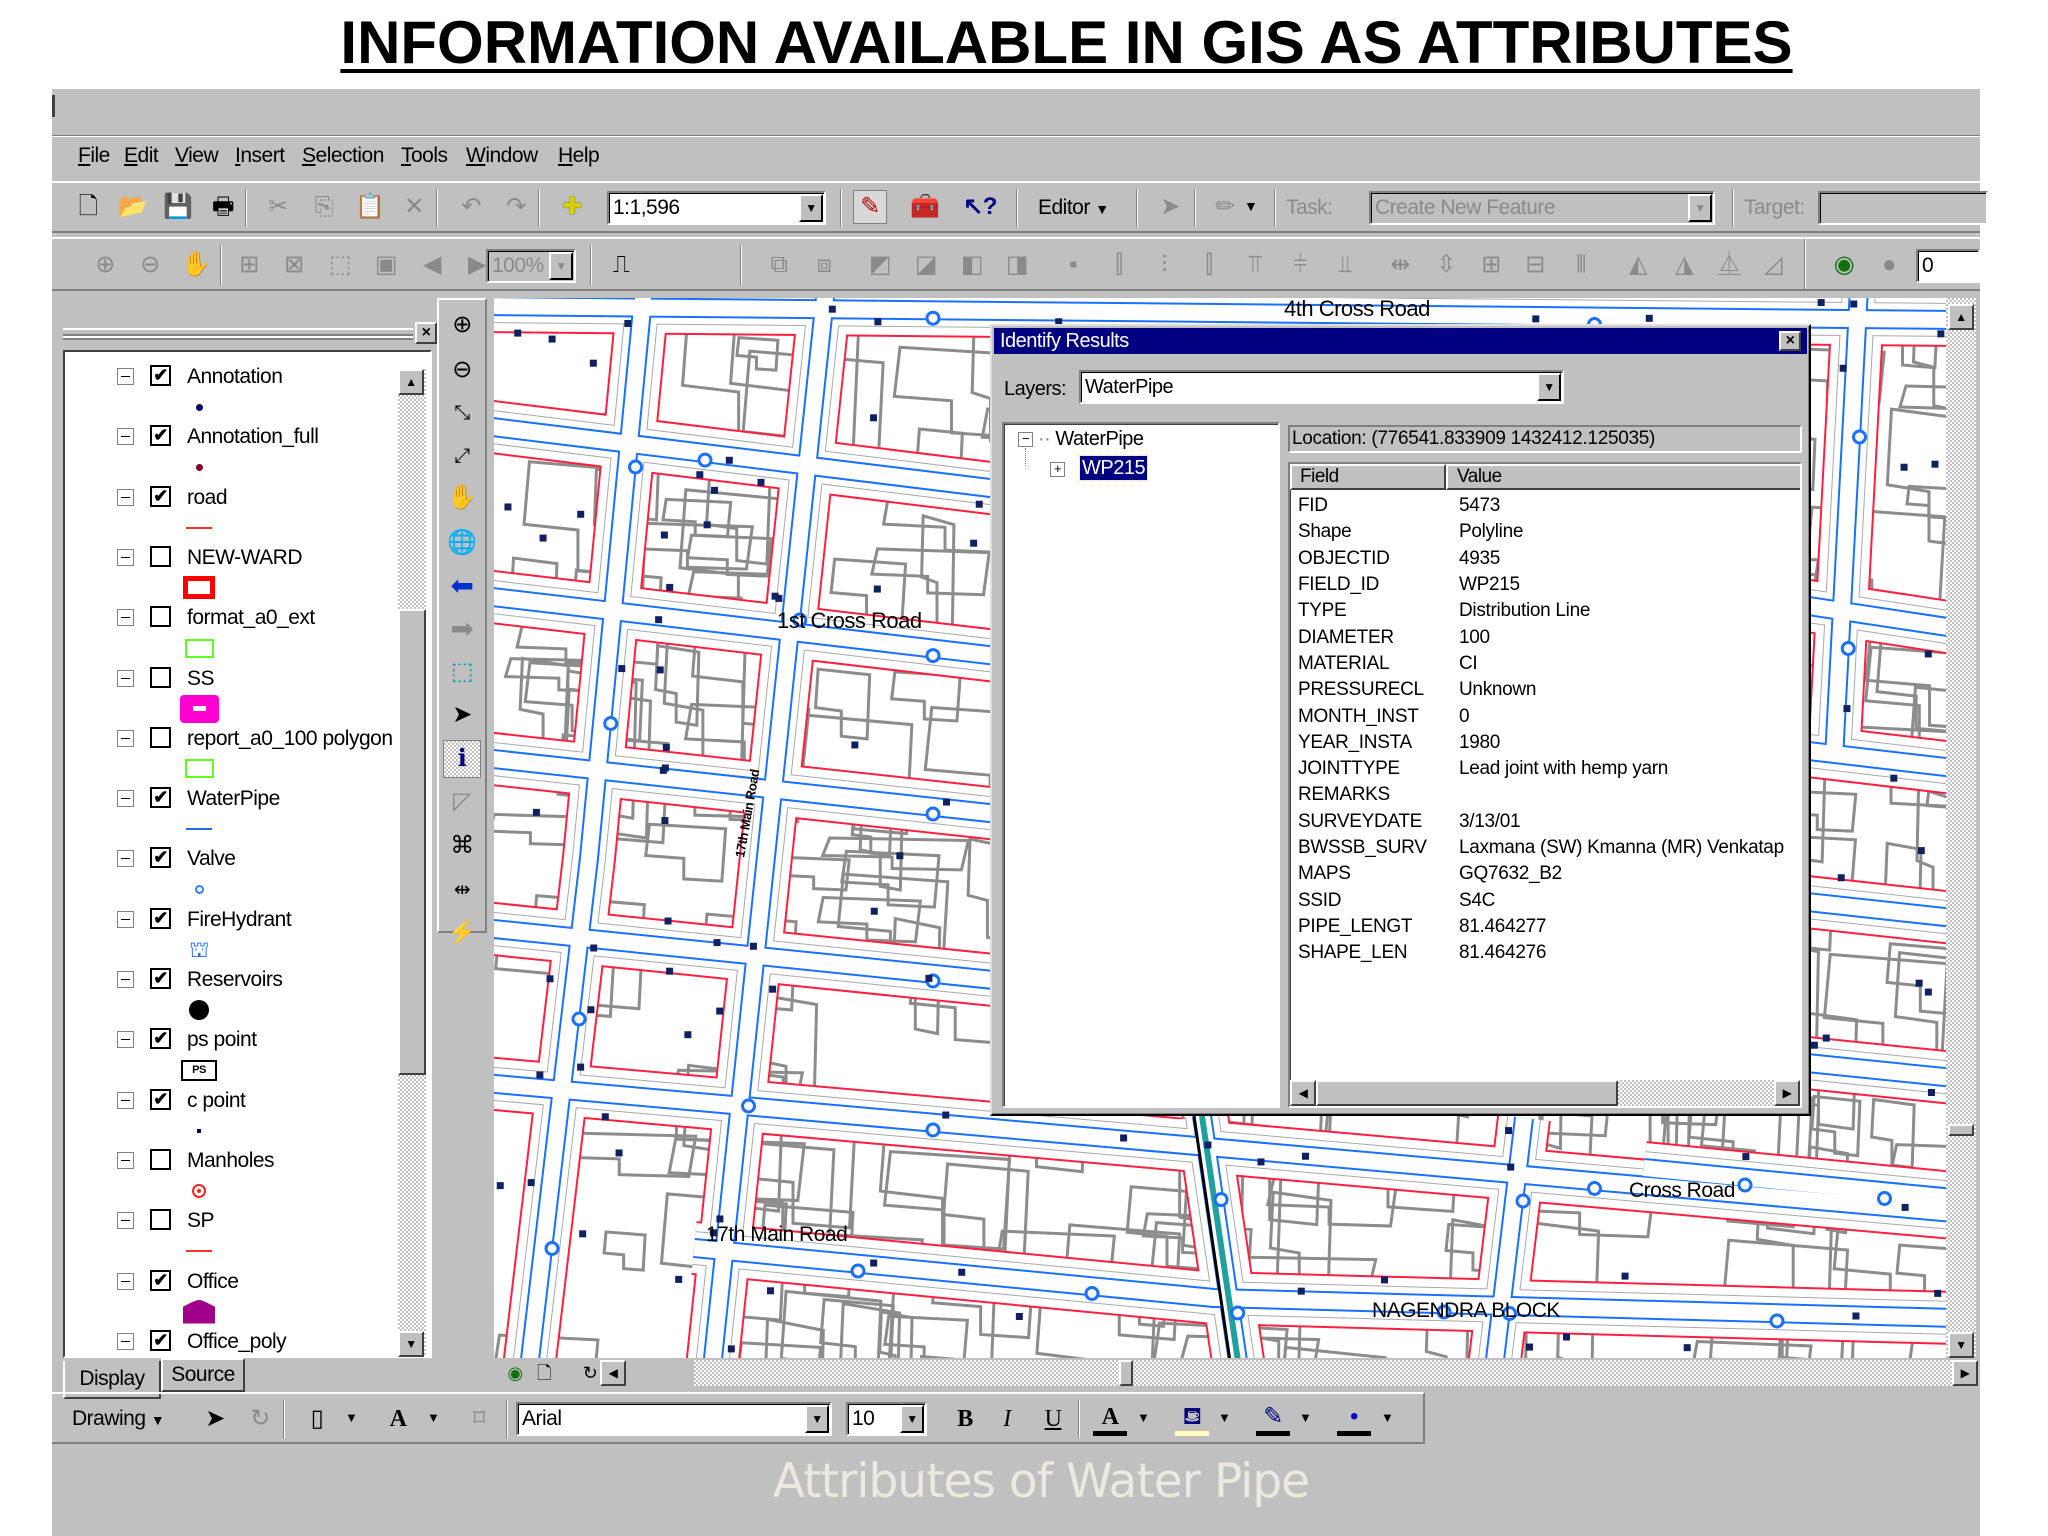 Image resolution: width=2048 pixels, height=1536 pixels. I want to click on group-icon: ⧉, so click(779, 265).